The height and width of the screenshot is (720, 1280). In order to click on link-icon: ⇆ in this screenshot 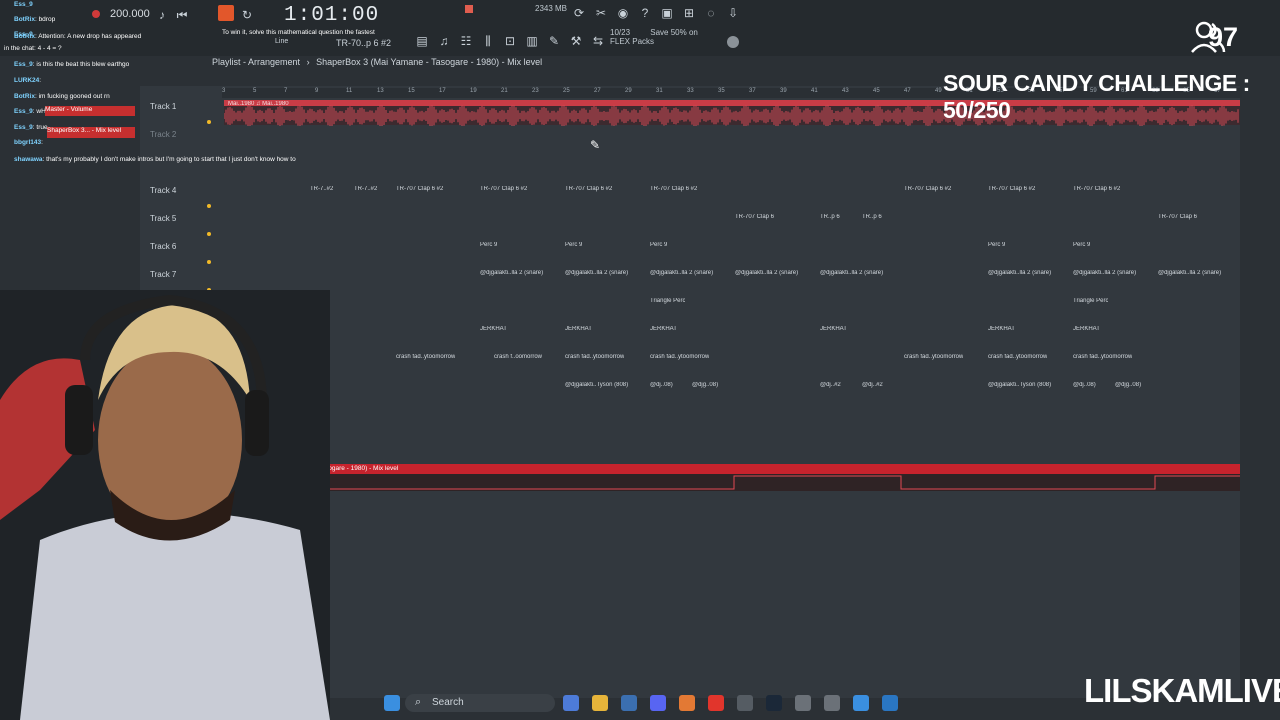, I will do `click(598, 41)`.